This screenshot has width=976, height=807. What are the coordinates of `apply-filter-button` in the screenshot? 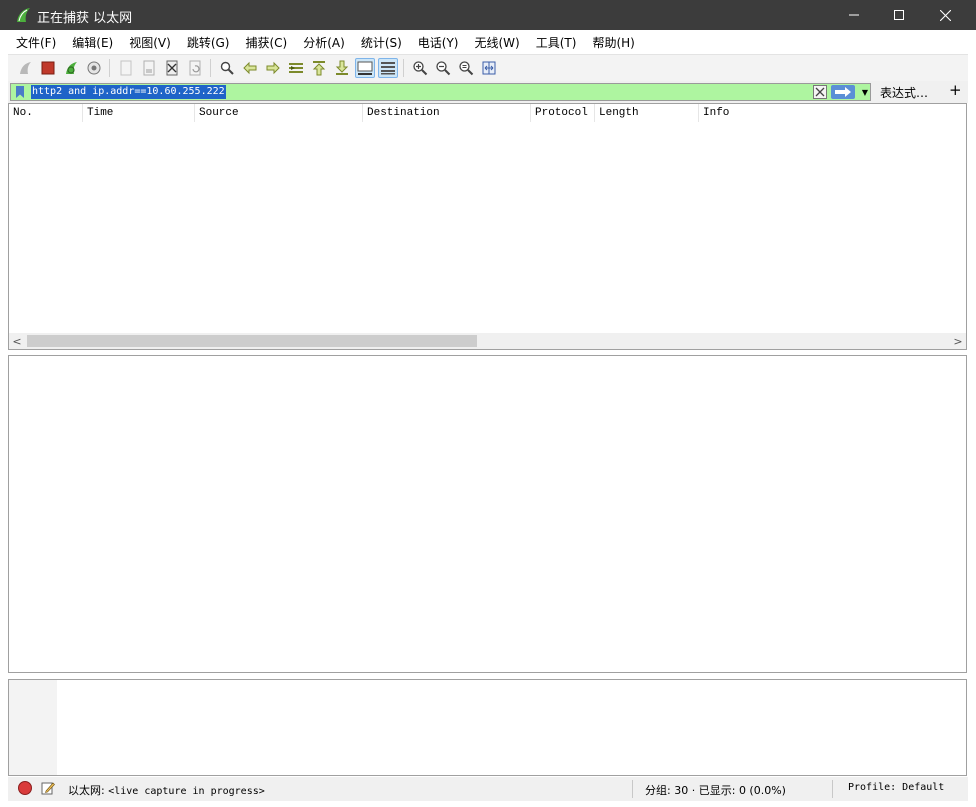 It's located at (843, 92).